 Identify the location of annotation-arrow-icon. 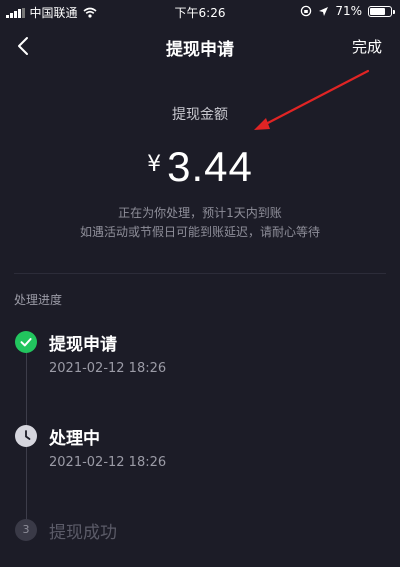
(312, 99).